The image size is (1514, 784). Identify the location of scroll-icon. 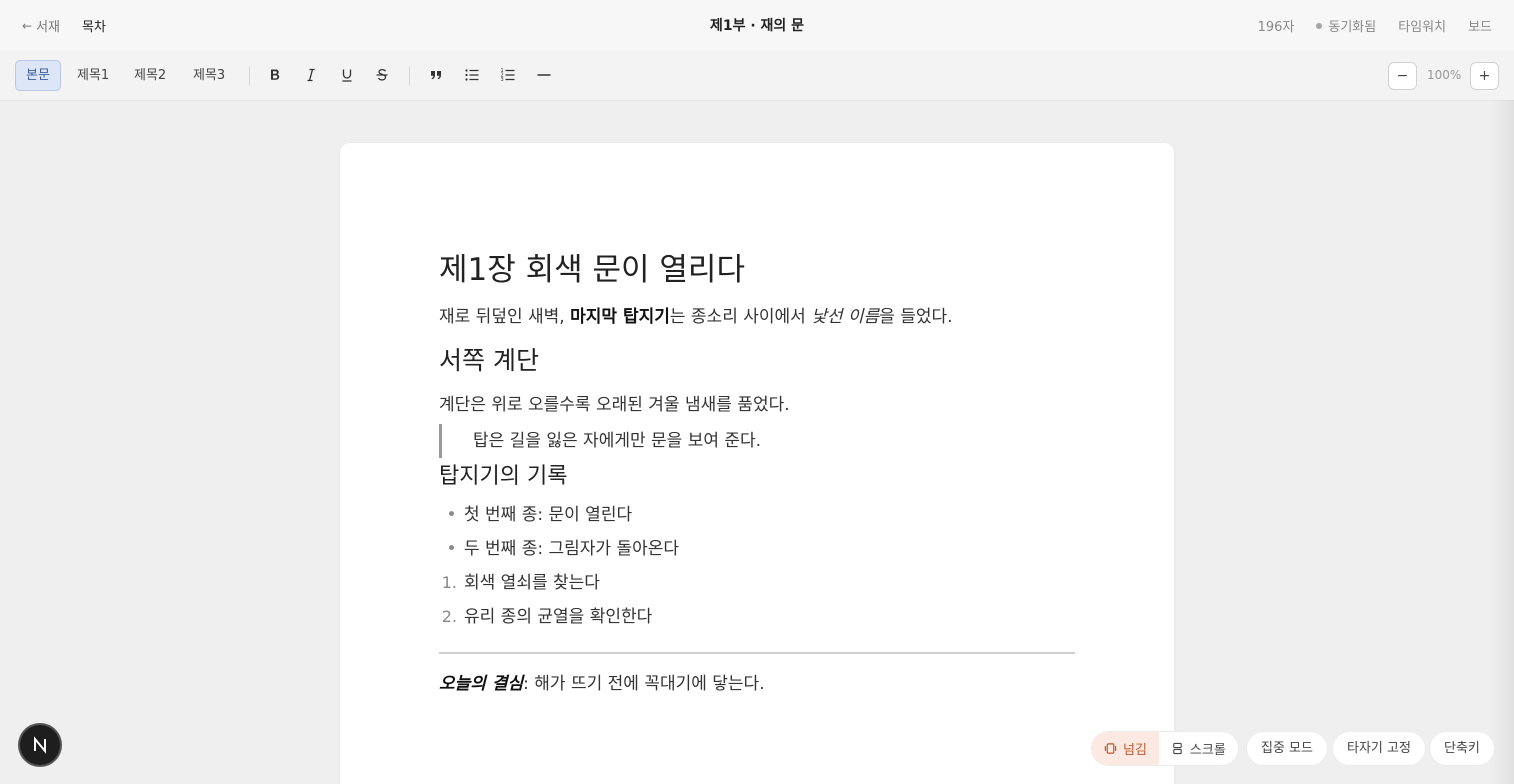
(1177, 748).